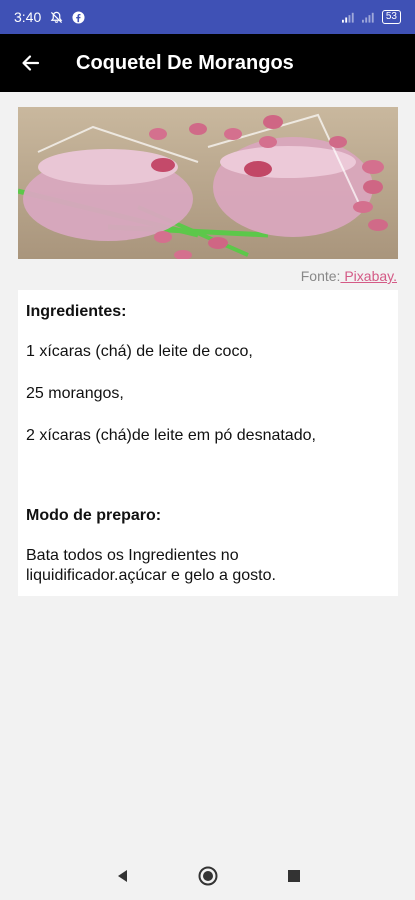  I want to click on image-credit: Fonte: Pixabay., so click(349, 276).